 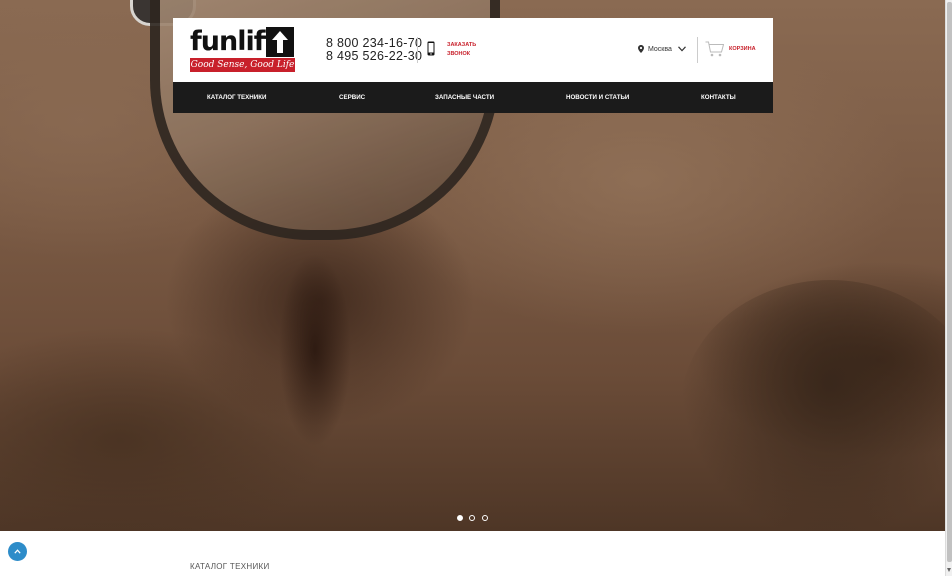 I want to click on chevron-up-icon, so click(x=17, y=551).